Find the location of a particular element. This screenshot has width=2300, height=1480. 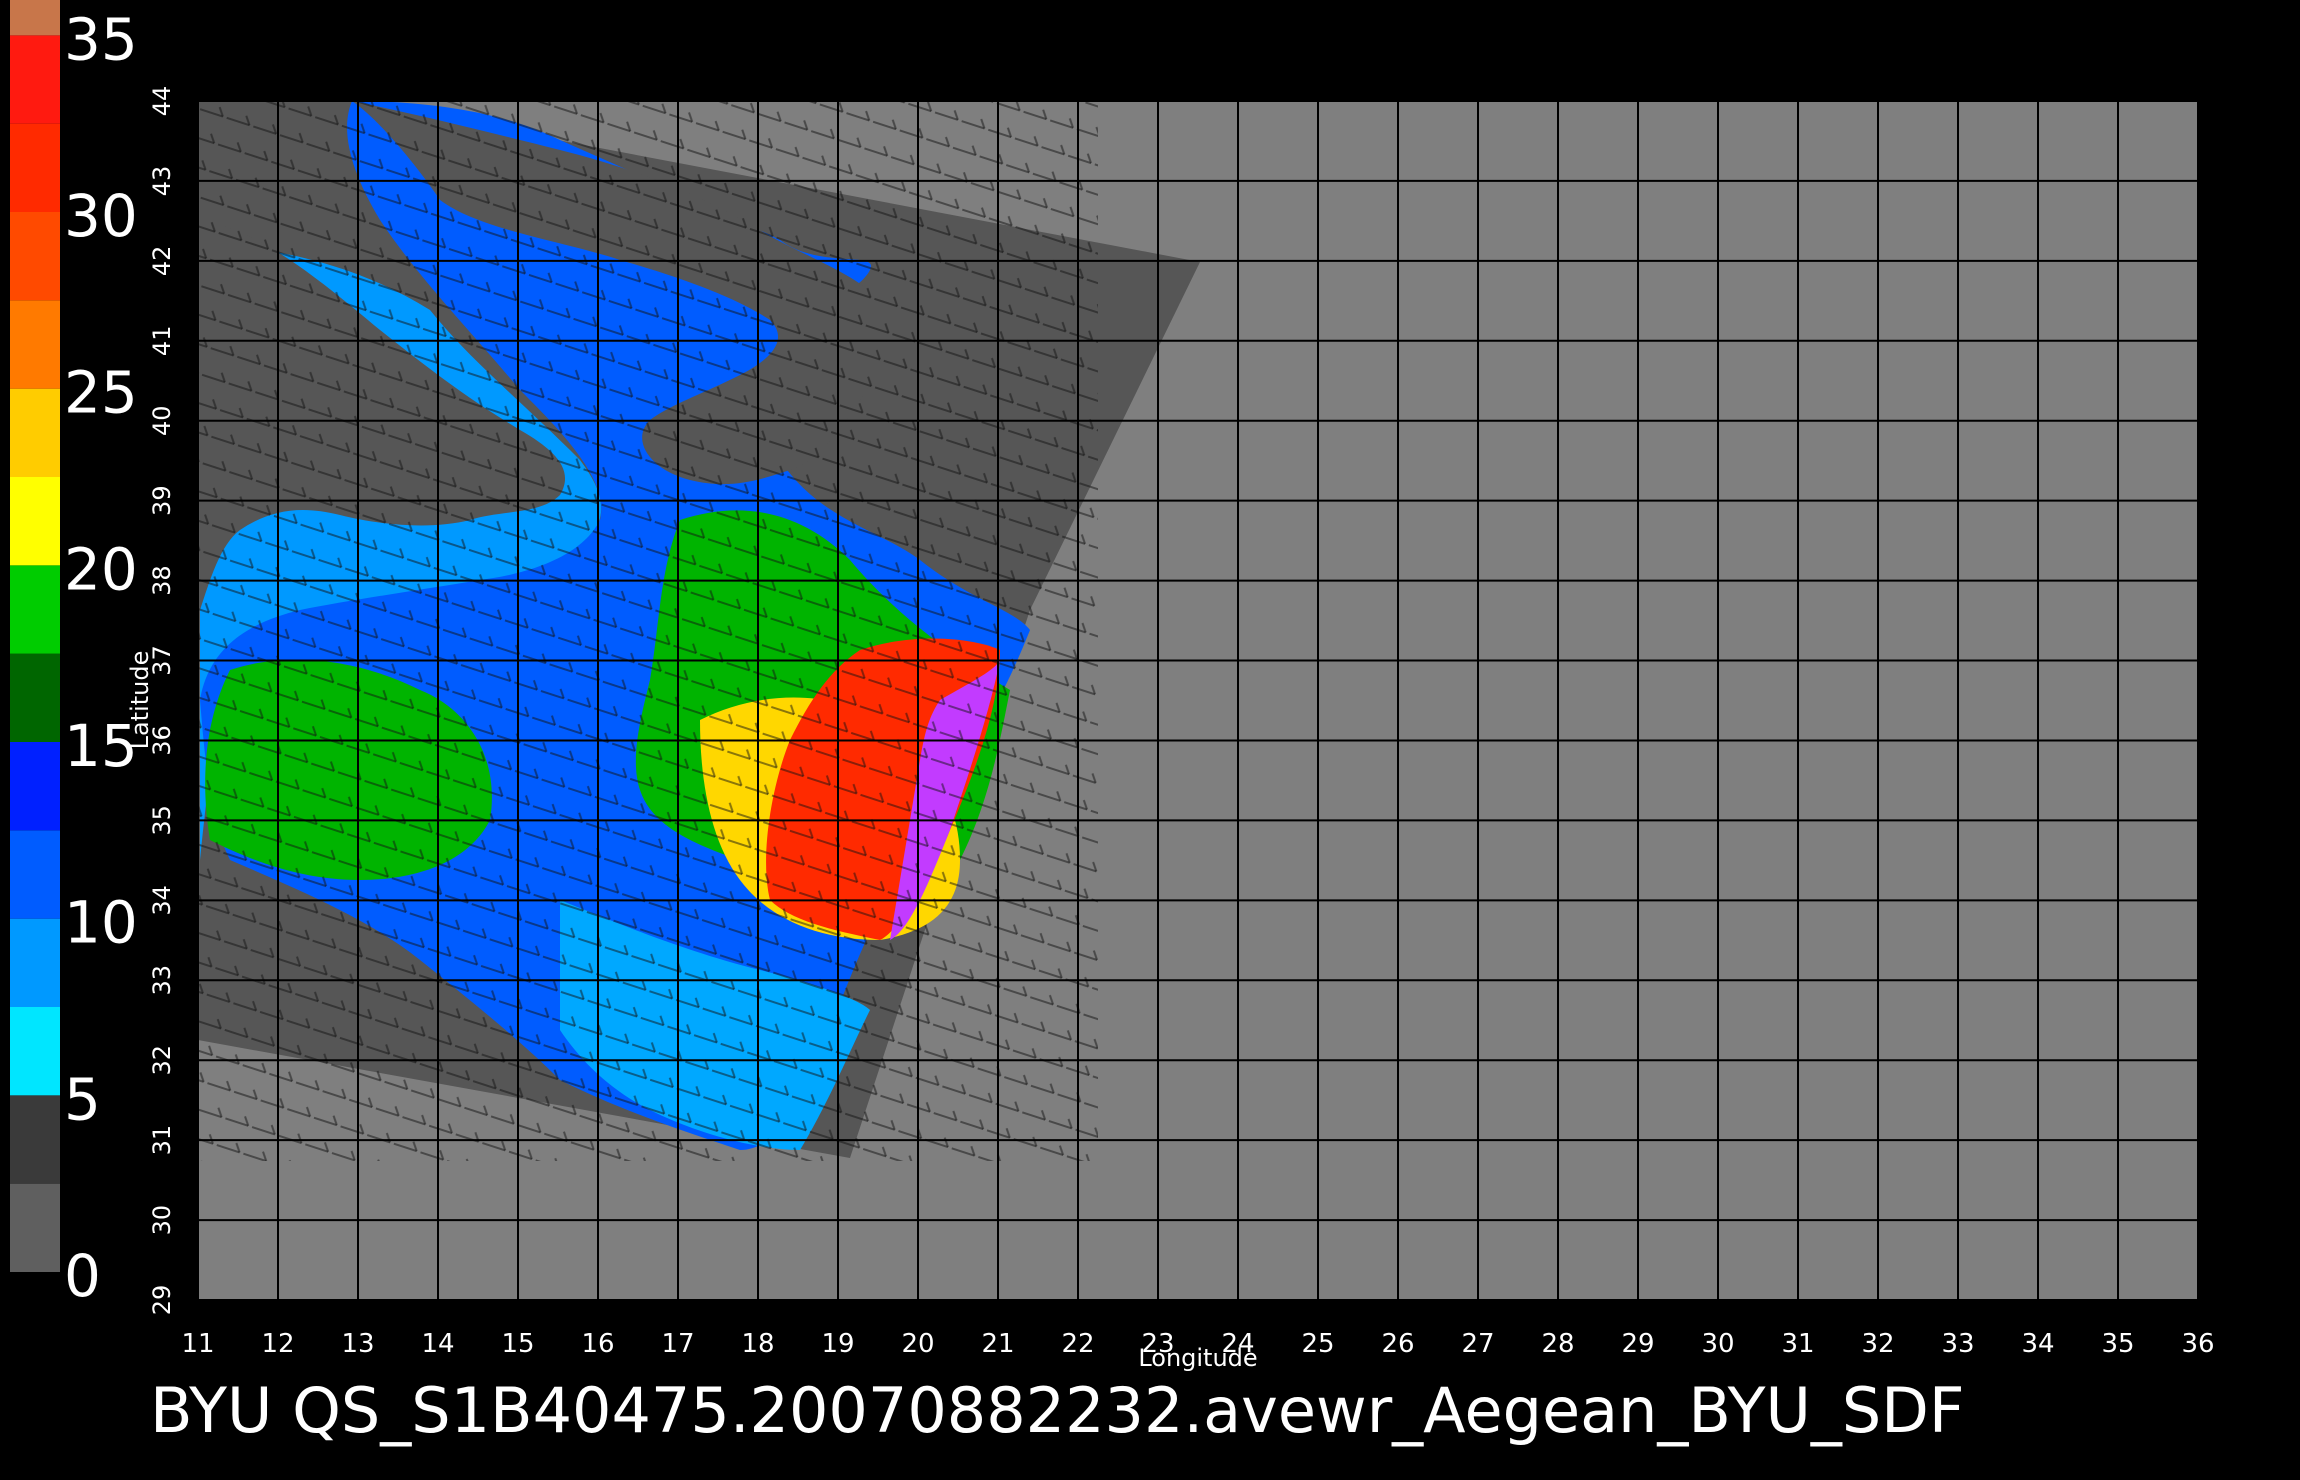

colorbar-label: 5 is located at coordinates (82, 1099).